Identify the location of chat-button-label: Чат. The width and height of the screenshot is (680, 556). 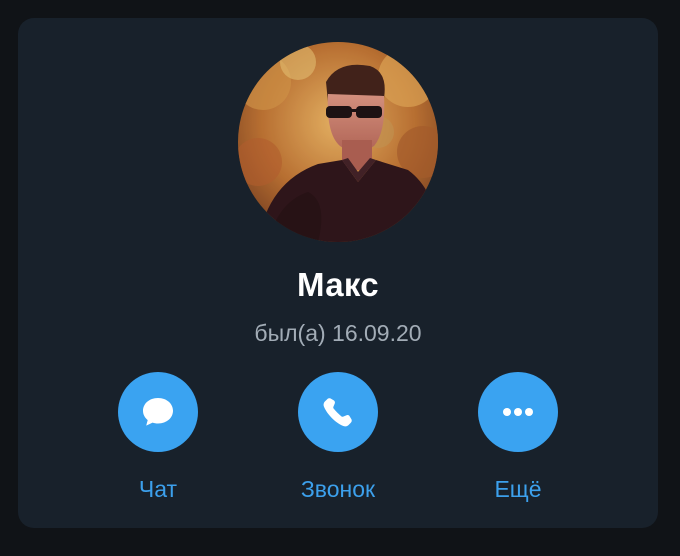
(158, 489).